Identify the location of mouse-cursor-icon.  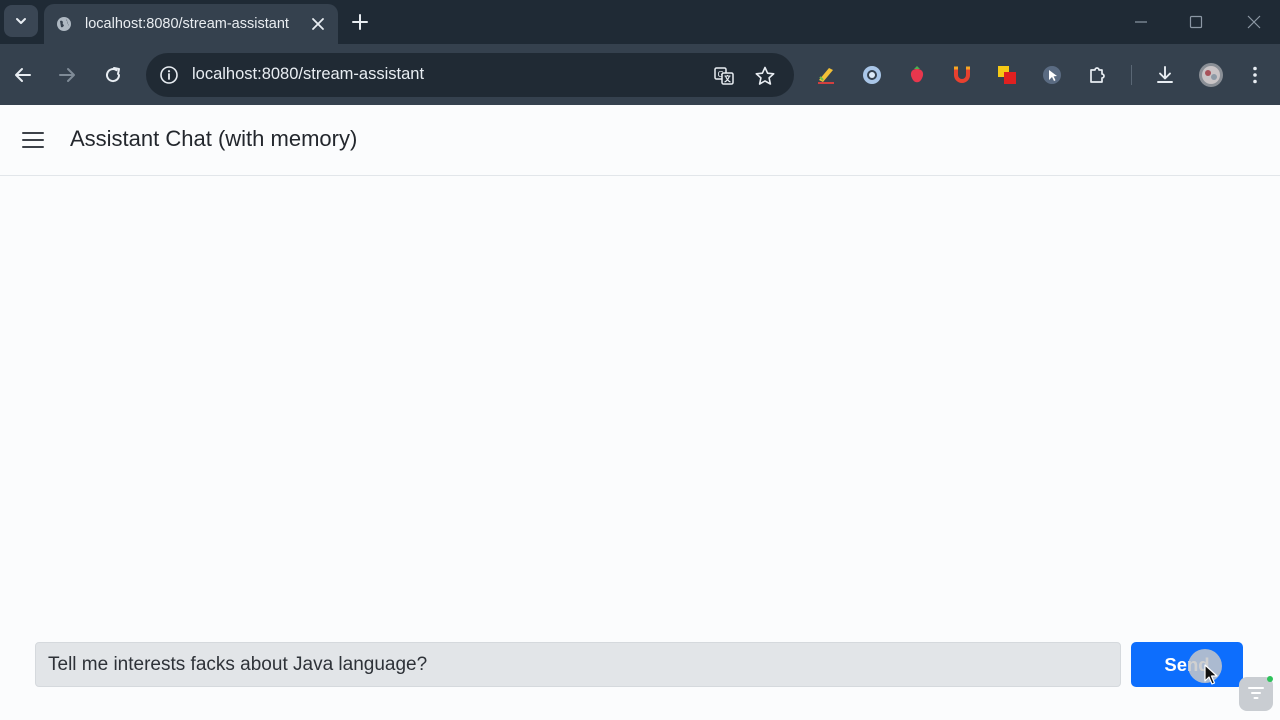
(1211, 674).